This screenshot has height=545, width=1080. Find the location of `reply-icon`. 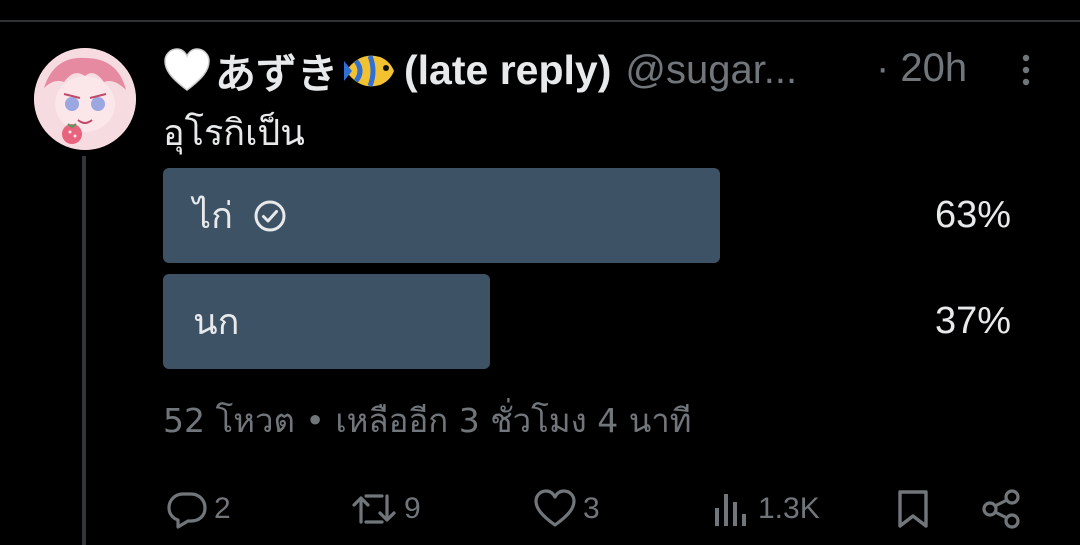

reply-icon is located at coordinates (187, 510).